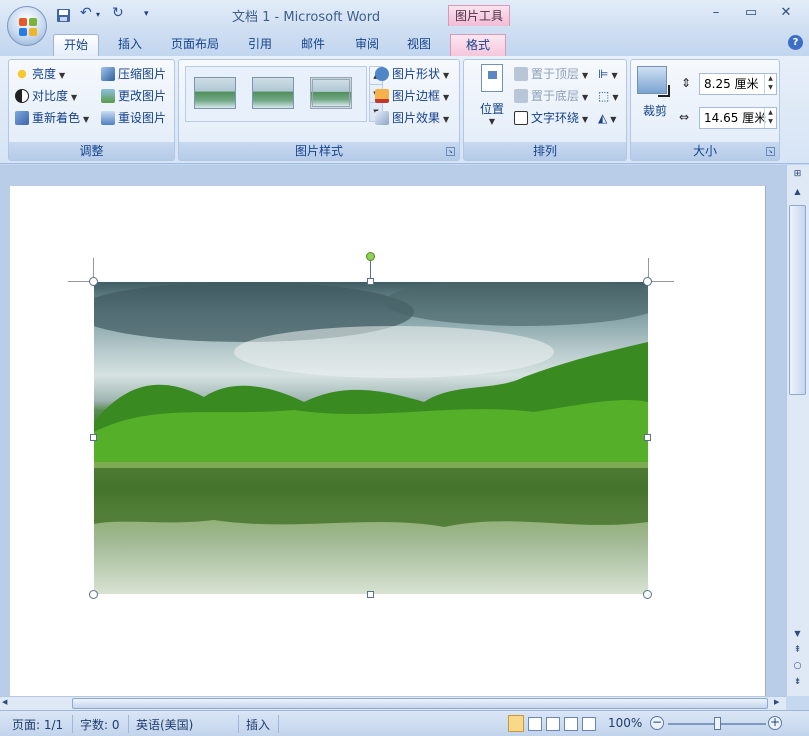 This screenshot has width=809, height=736. What do you see at coordinates (795, 42) in the screenshot?
I see `help-icon: ?` at bounding box center [795, 42].